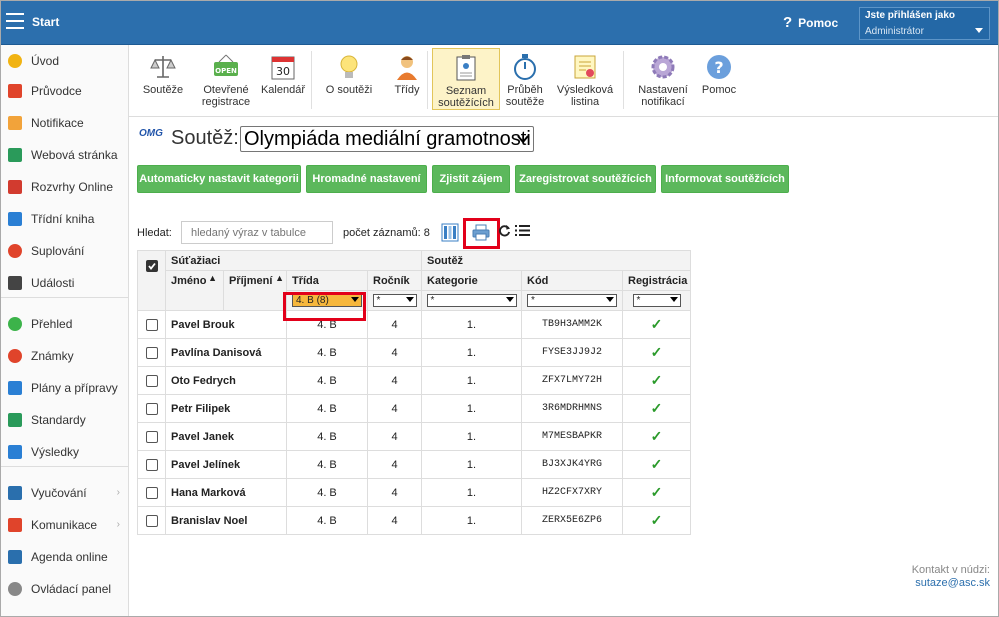 Image resolution: width=999 pixels, height=617 pixels. Describe the element at coordinates (585, 79) in the screenshot. I see `toolbar-item-7: Výsledková listina` at that location.